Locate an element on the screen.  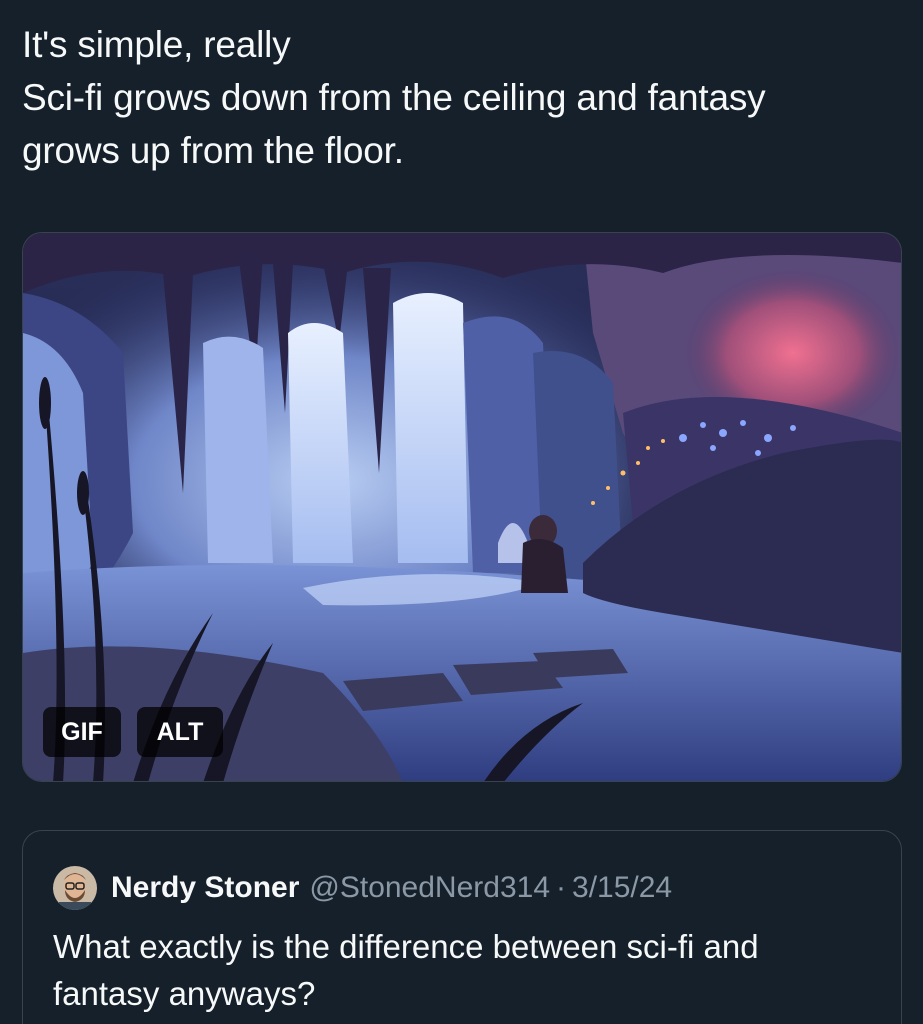
gif-badge: GIF is located at coordinates (82, 732).